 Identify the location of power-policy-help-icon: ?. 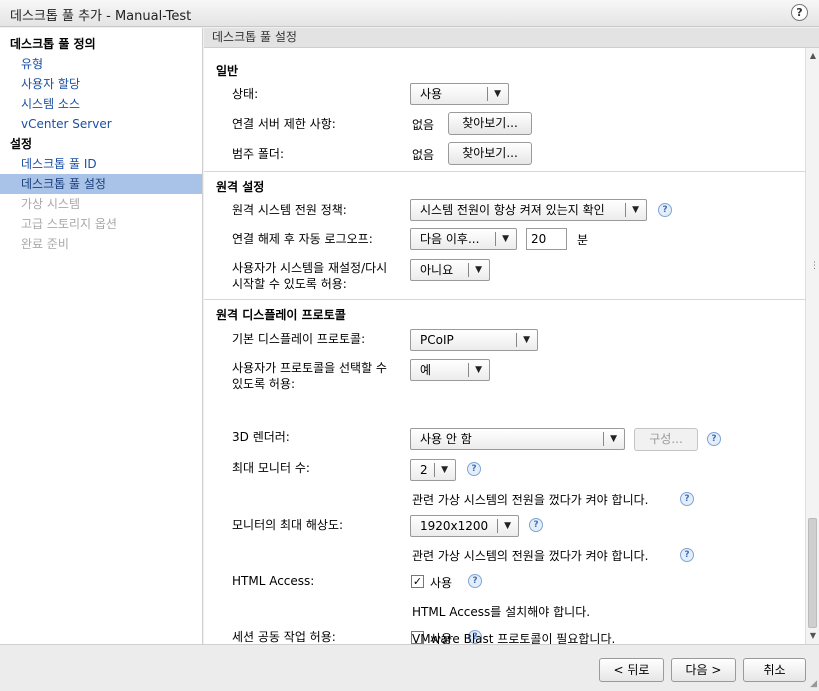
(665, 210).